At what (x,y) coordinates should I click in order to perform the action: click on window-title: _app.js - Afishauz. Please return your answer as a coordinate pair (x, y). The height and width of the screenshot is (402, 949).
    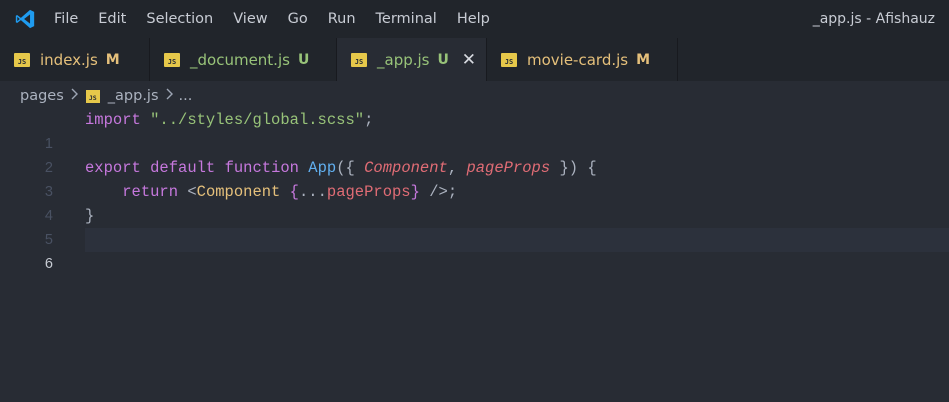
    Looking at the image, I should click on (873, 19).